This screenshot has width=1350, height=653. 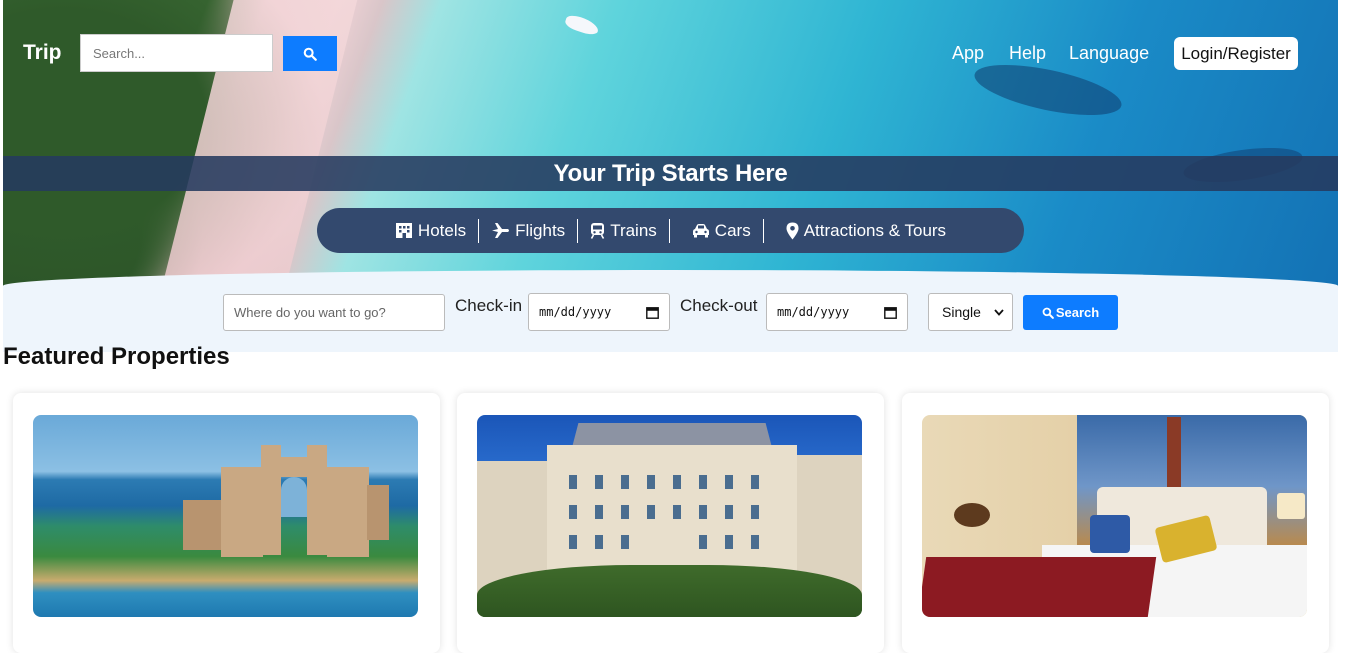 What do you see at coordinates (999, 312) in the screenshot?
I see `chevron-down-icon` at bounding box center [999, 312].